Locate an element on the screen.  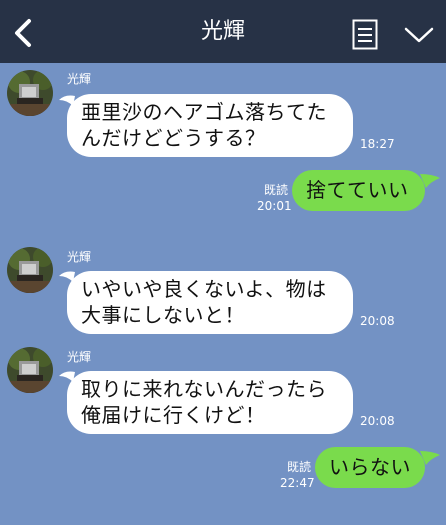
notes-icon is located at coordinates (365, 34).